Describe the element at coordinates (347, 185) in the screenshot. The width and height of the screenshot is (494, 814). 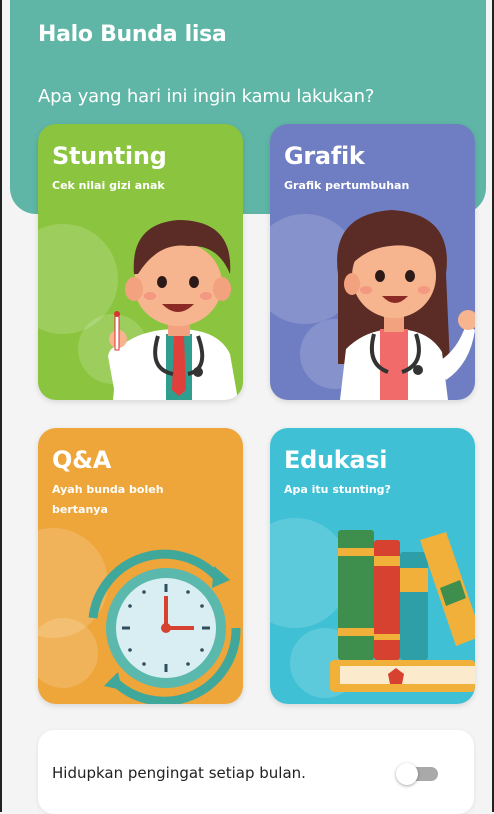
I see `card-description: Grafik pertumbuhan` at that location.